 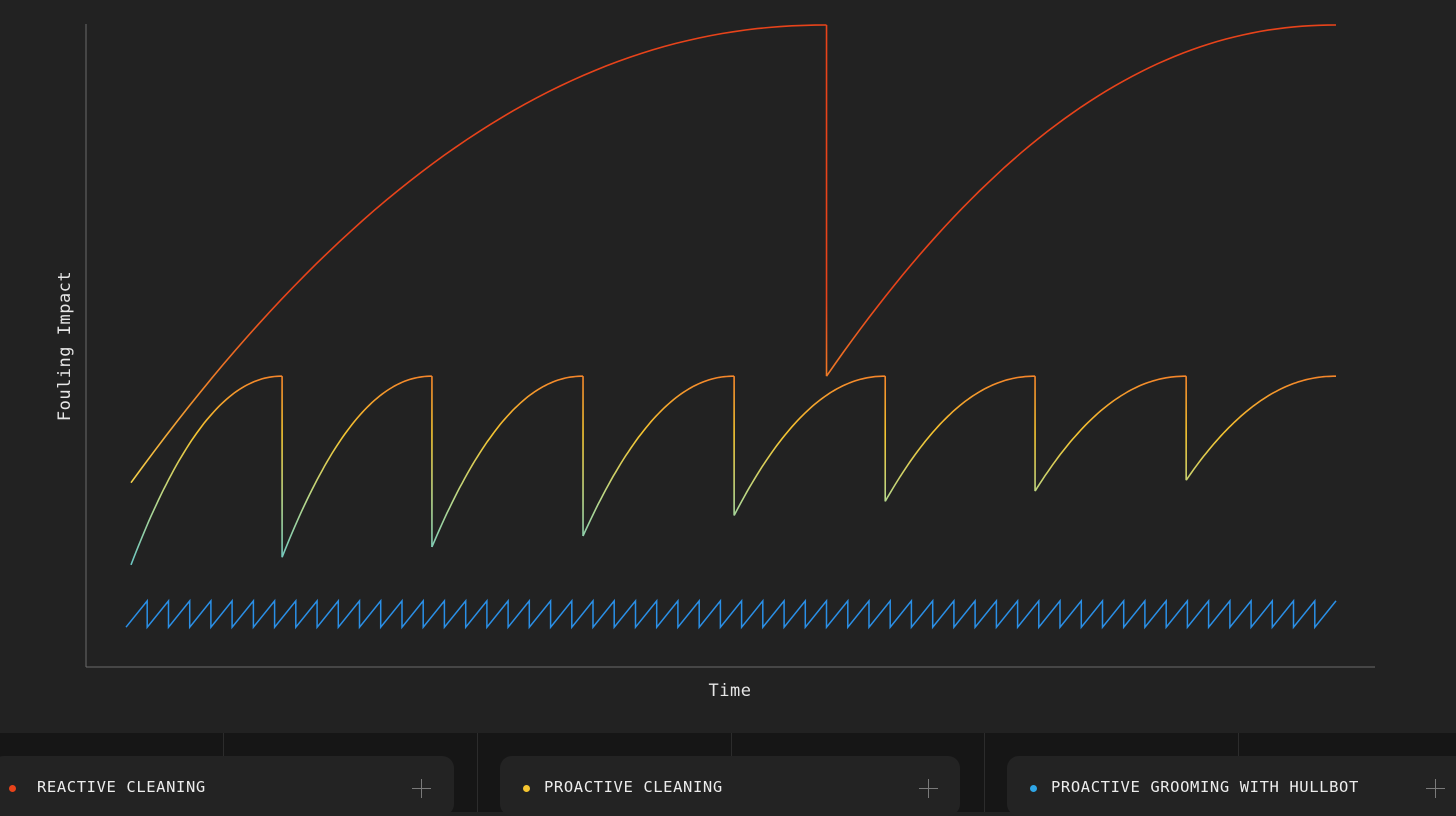 I want to click on legend-label: REACTIVE CLEANING, so click(x=121, y=787).